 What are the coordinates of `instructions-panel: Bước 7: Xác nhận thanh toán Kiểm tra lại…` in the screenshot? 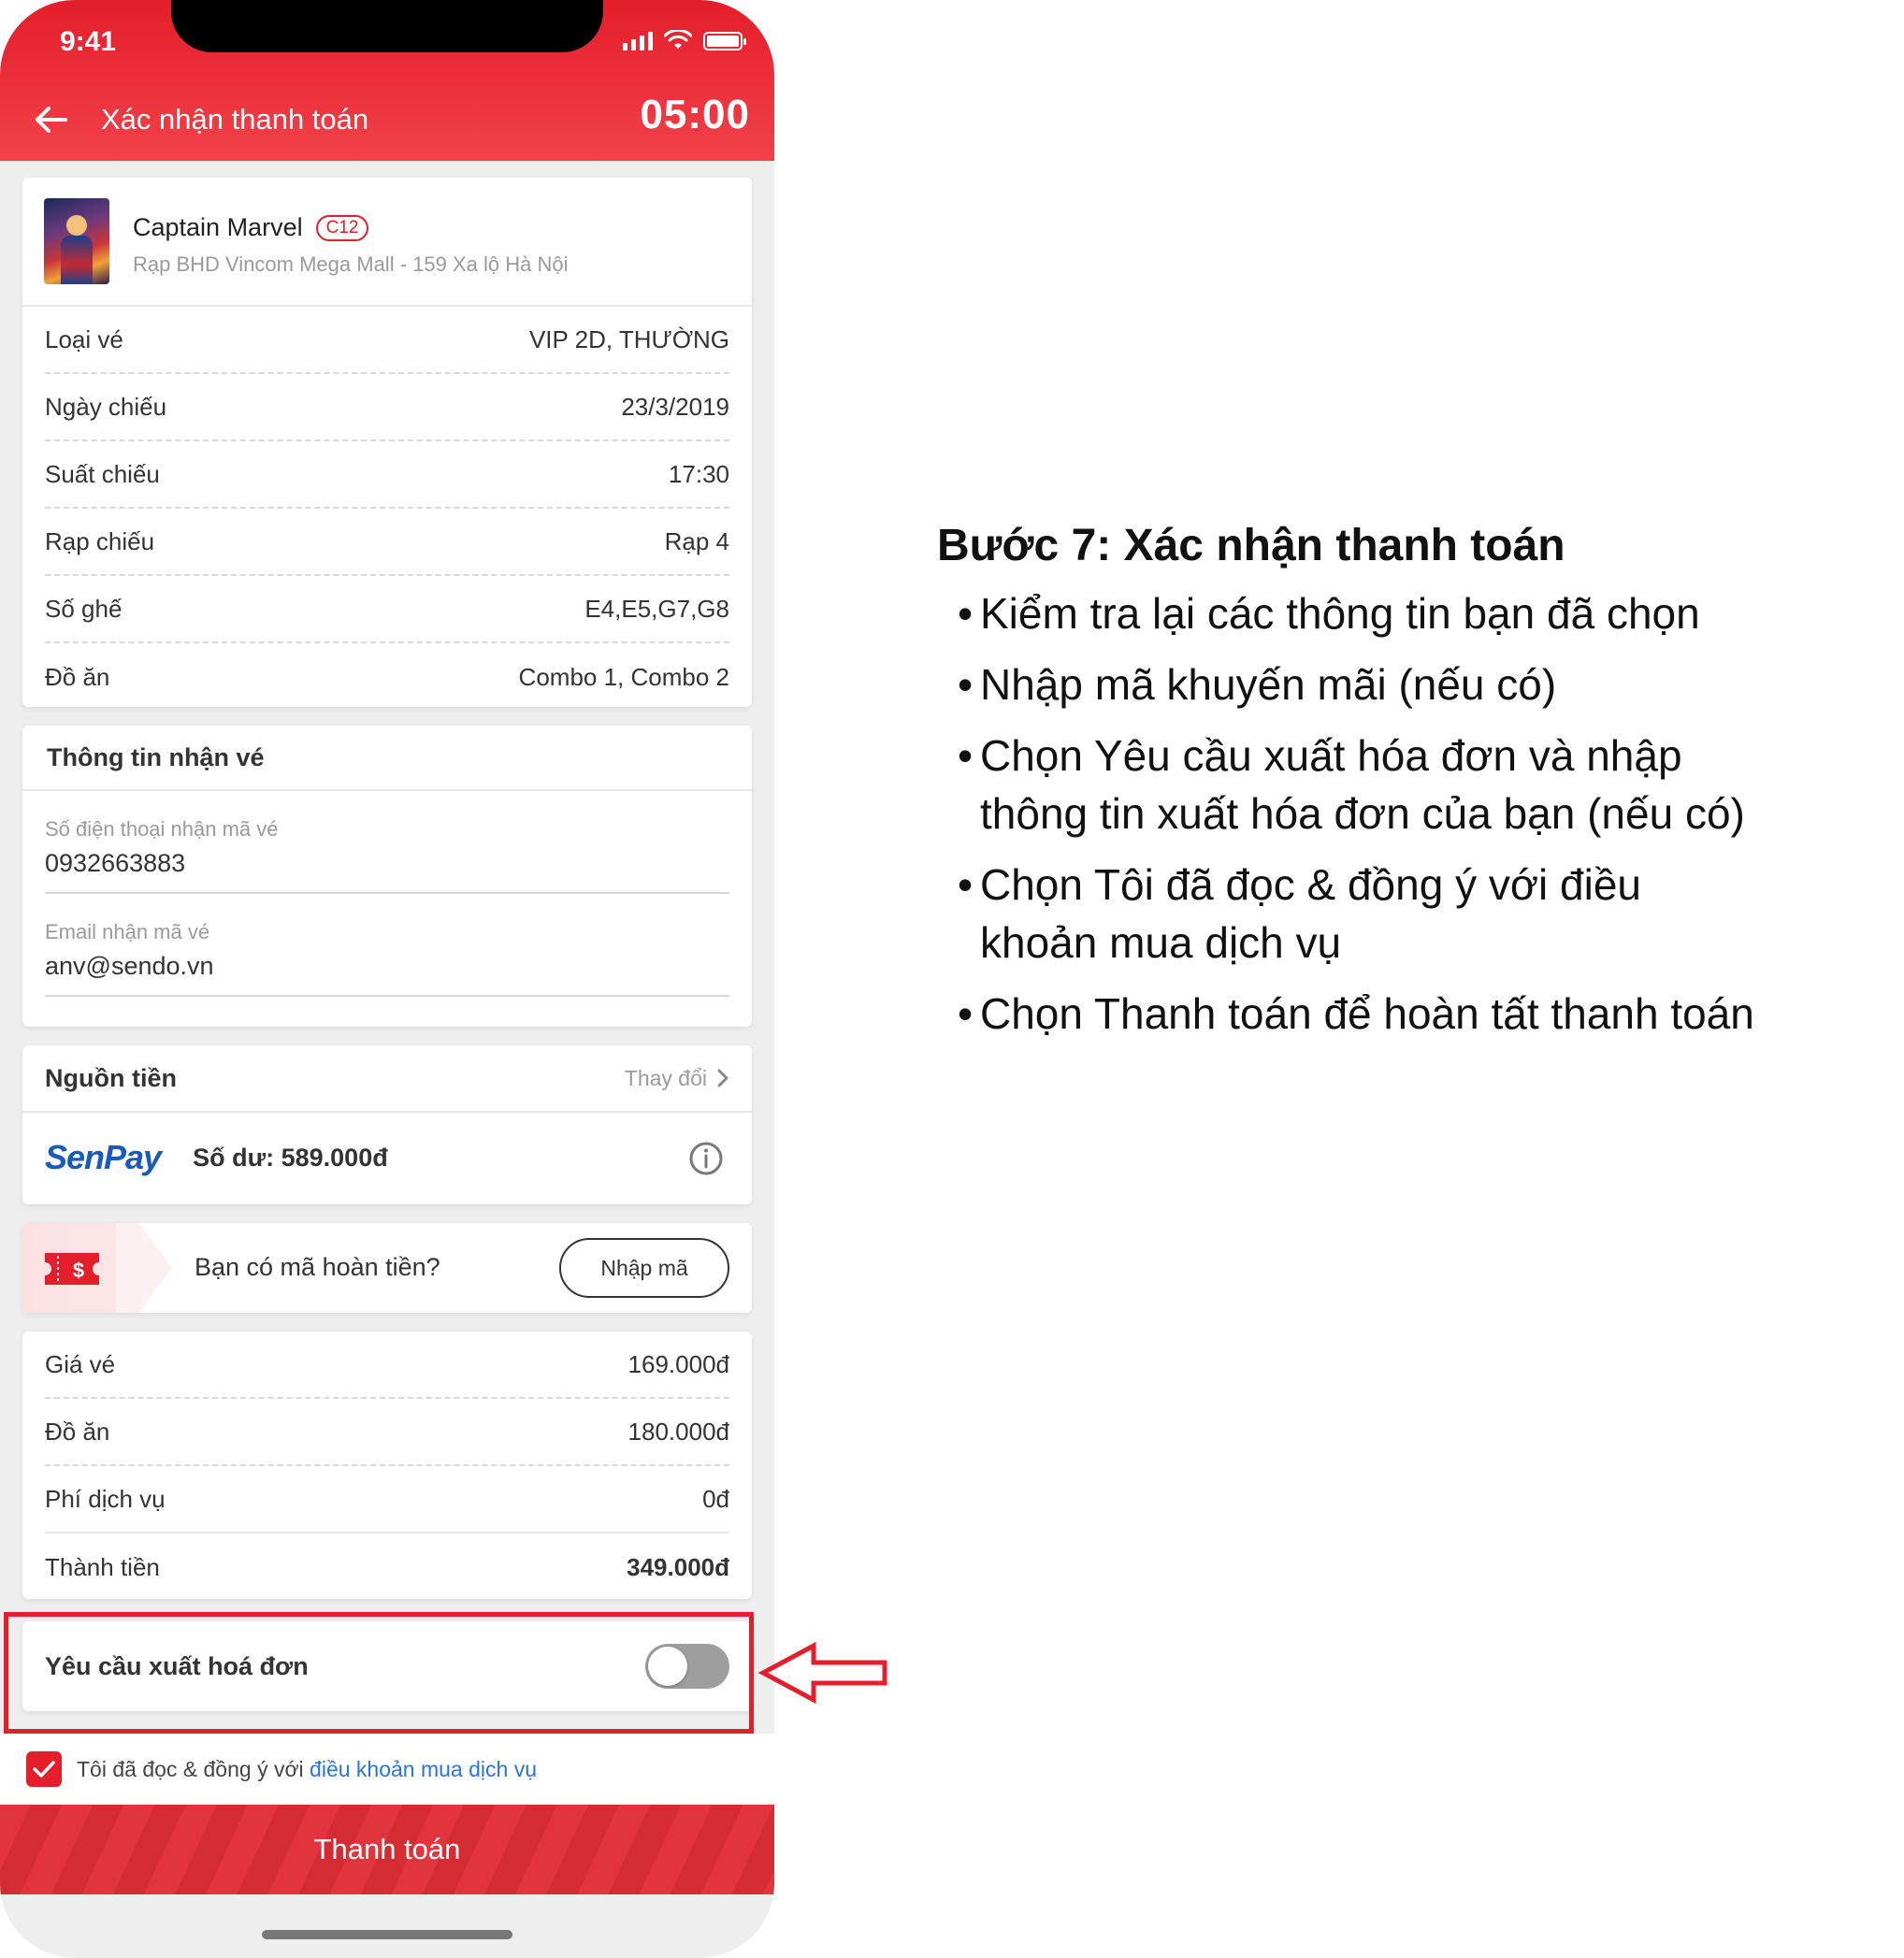 It's located at (1348, 788).